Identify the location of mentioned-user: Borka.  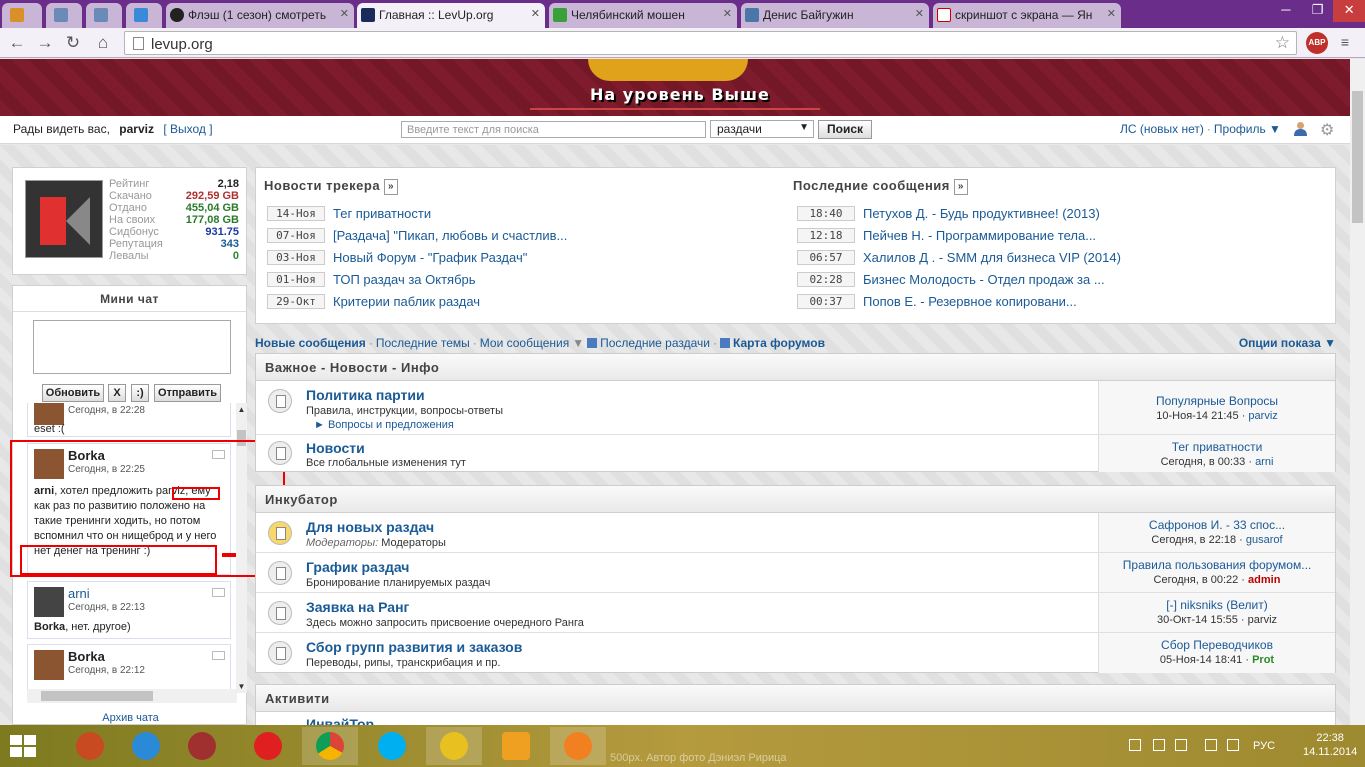
(49, 627).